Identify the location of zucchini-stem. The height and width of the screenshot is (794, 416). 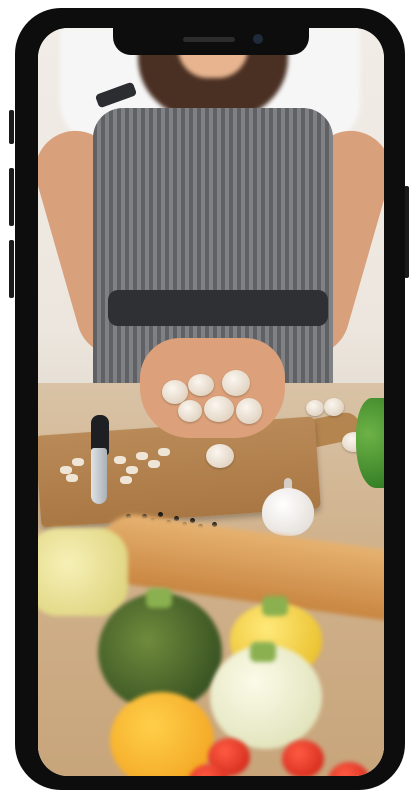
(159, 598).